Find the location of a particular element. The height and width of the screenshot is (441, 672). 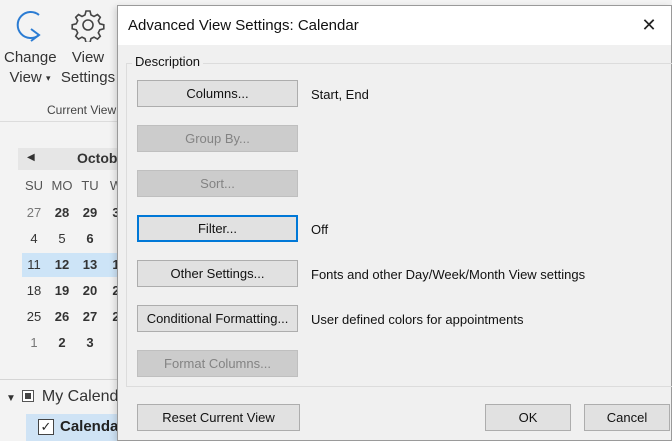

gear-icon is located at coordinates (88, 26).